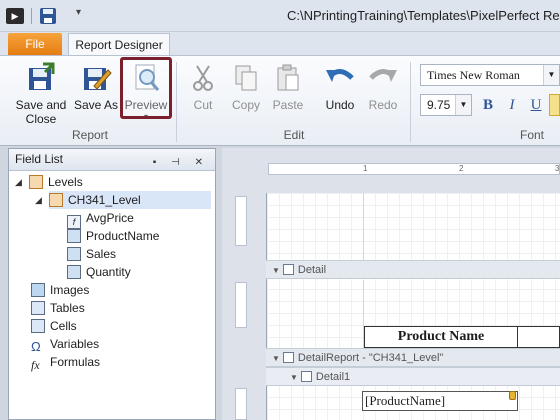 This screenshot has height=420, width=560. Describe the element at coordinates (119, 45) in the screenshot. I see `tab-report-designer: Report Designer` at that location.